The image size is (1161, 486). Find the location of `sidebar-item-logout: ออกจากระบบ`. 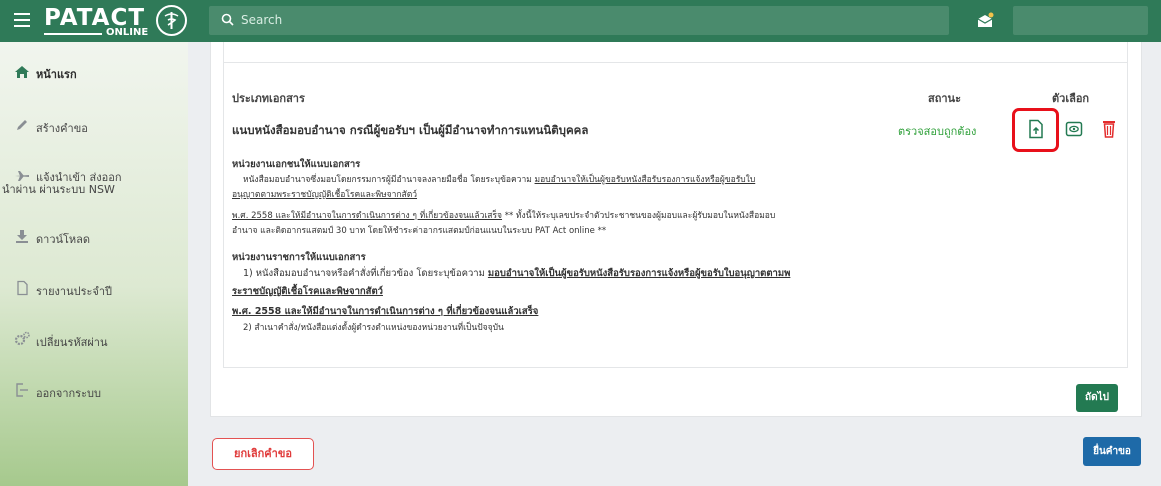

sidebar-item-logout: ออกจากระบบ is located at coordinates (94, 394).